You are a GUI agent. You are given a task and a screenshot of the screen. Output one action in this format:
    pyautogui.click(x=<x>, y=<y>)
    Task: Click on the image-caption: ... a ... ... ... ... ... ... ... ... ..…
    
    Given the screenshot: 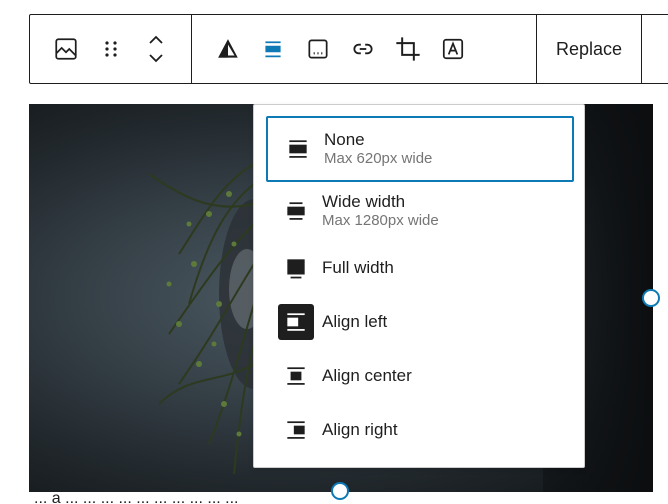 What is the action you would take?
    pyautogui.click(x=344, y=497)
    